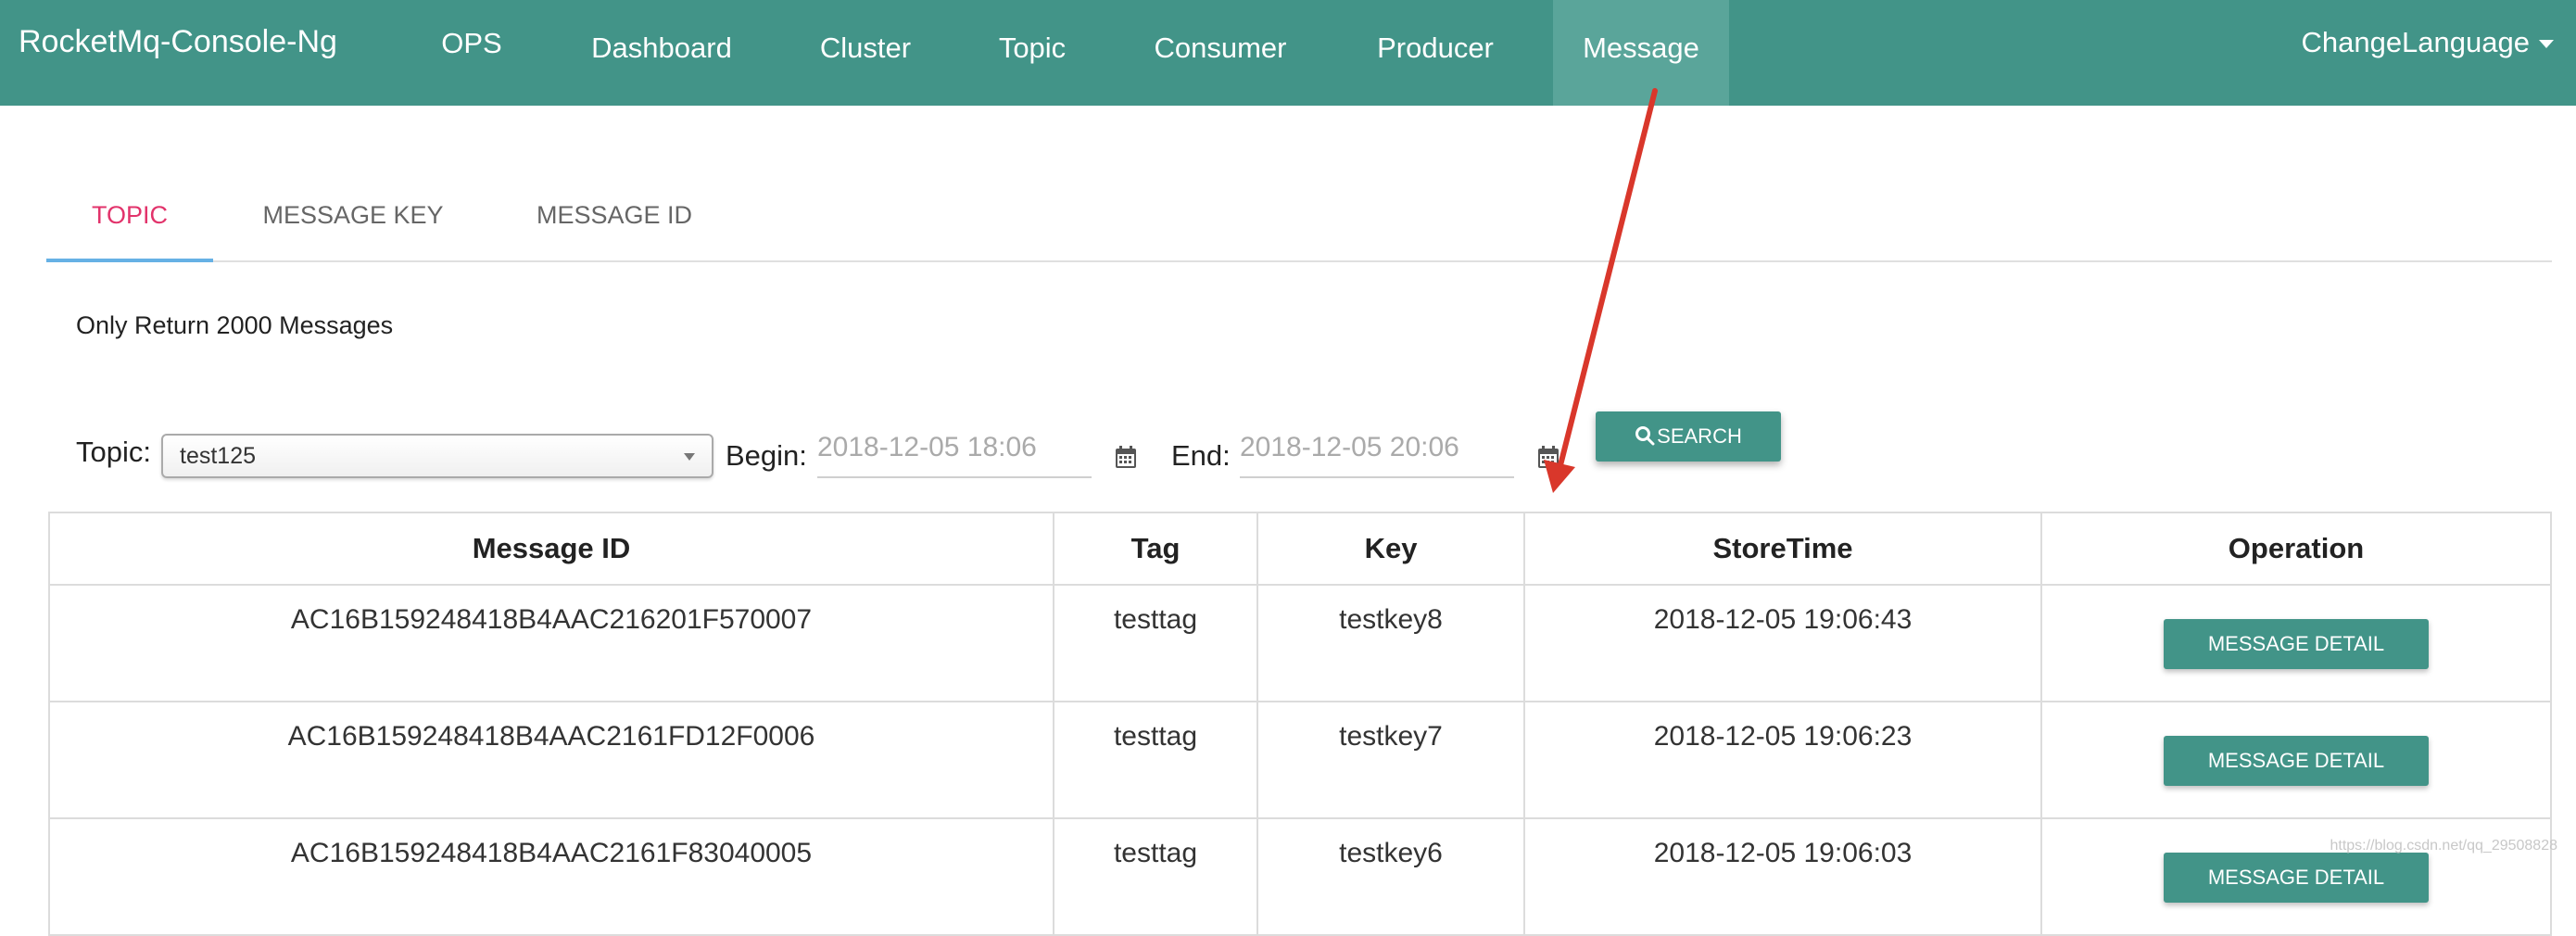 The image size is (2576, 936). Describe the element at coordinates (218, 456) in the screenshot. I see `topic-select-value: test125` at that location.